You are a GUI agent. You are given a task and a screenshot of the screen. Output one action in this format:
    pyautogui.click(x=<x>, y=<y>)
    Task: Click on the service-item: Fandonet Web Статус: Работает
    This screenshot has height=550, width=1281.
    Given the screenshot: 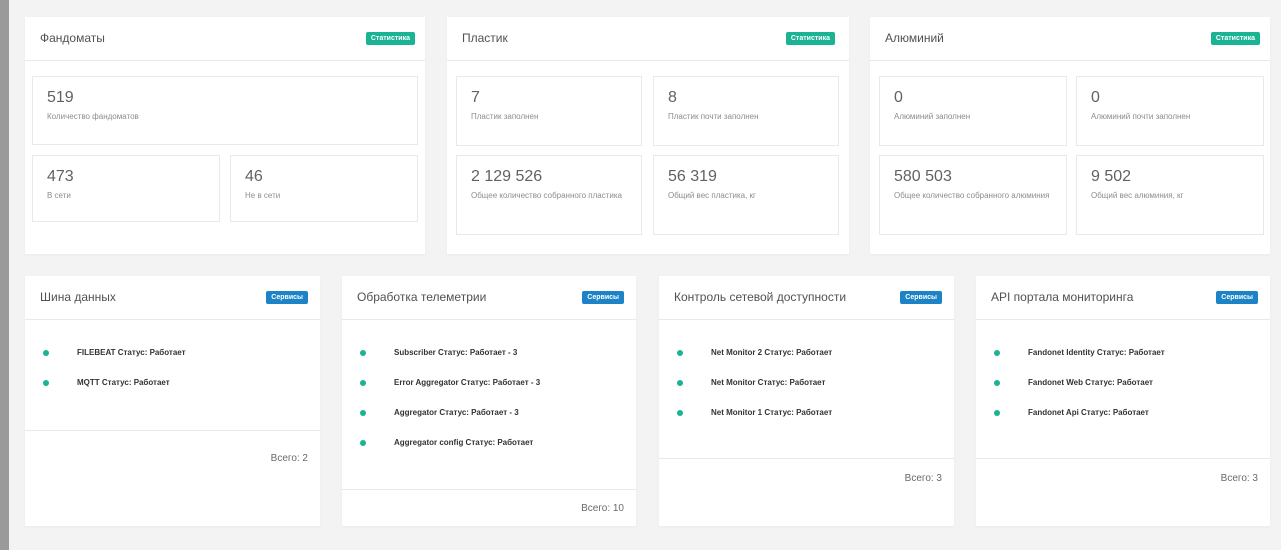 What is the action you would take?
    pyautogui.click(x=1079, y=393)
    